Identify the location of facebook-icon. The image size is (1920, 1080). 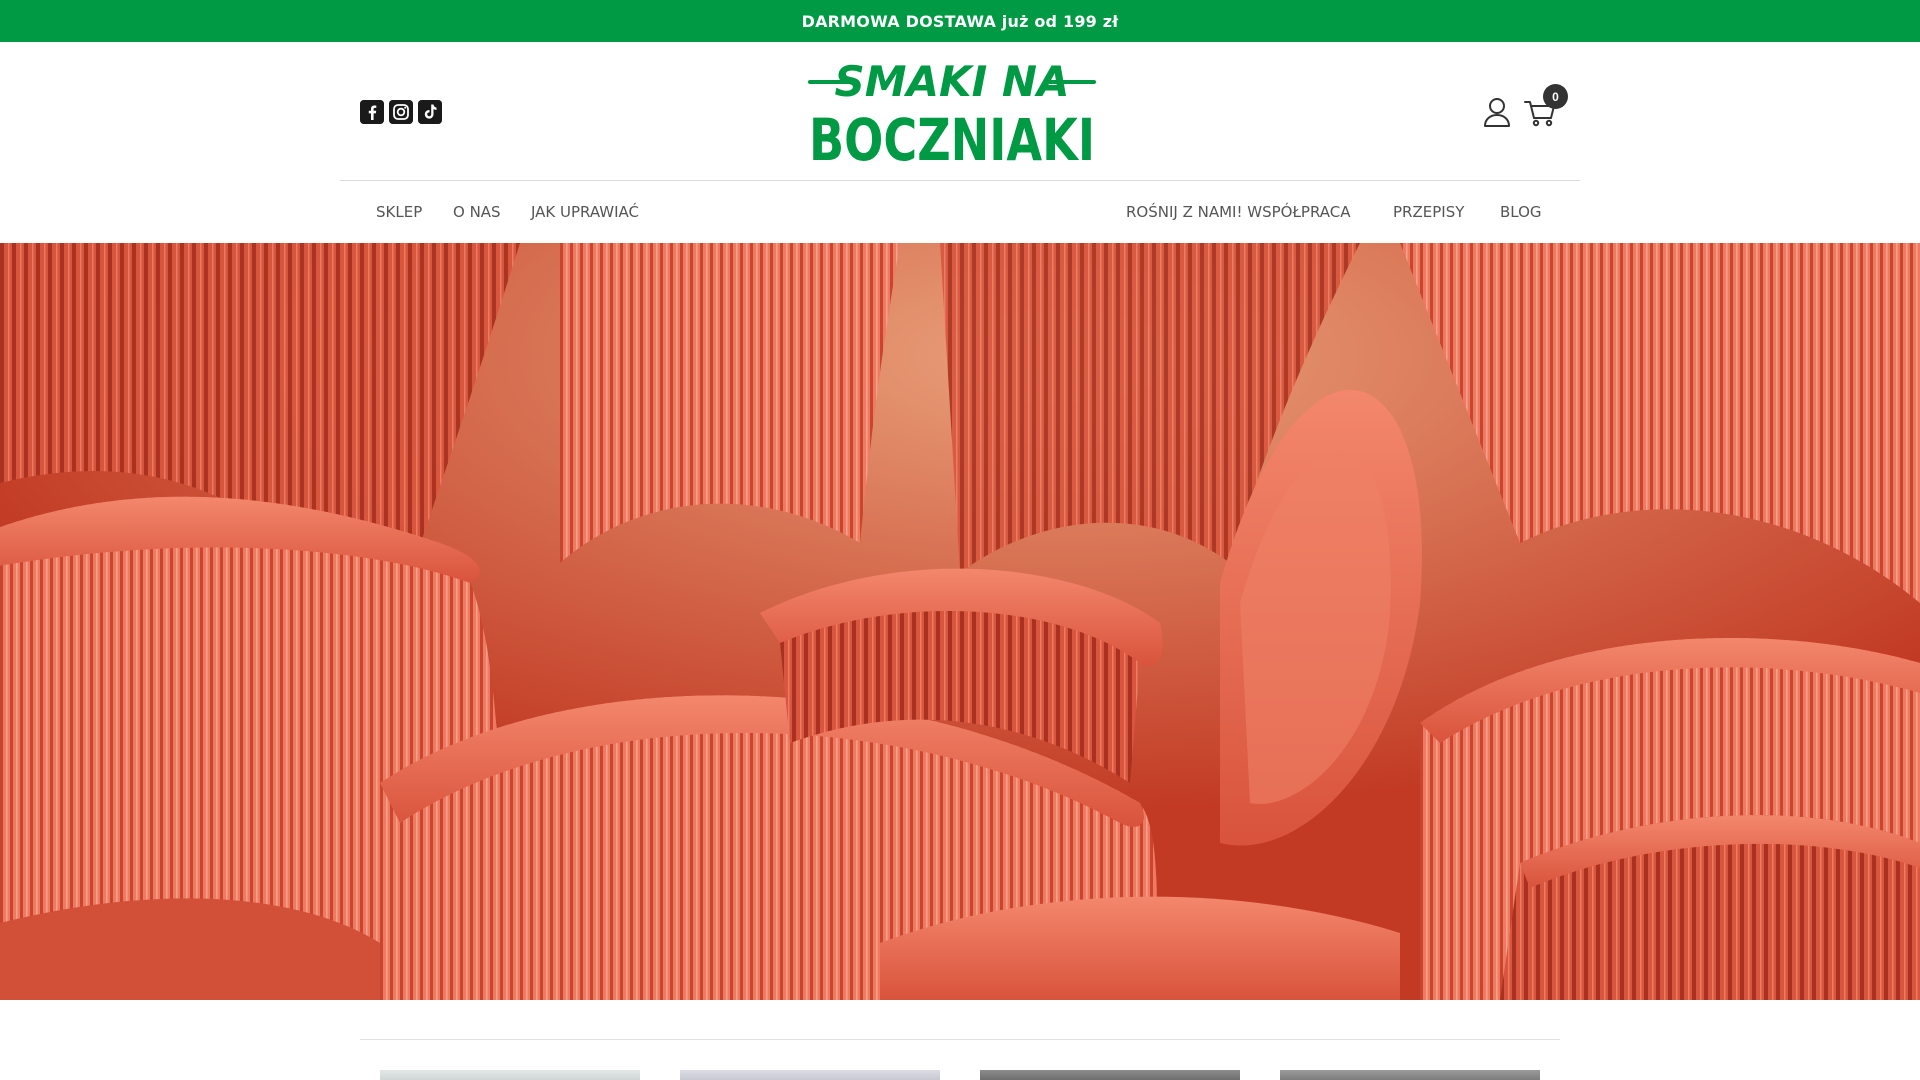
(372, 112).